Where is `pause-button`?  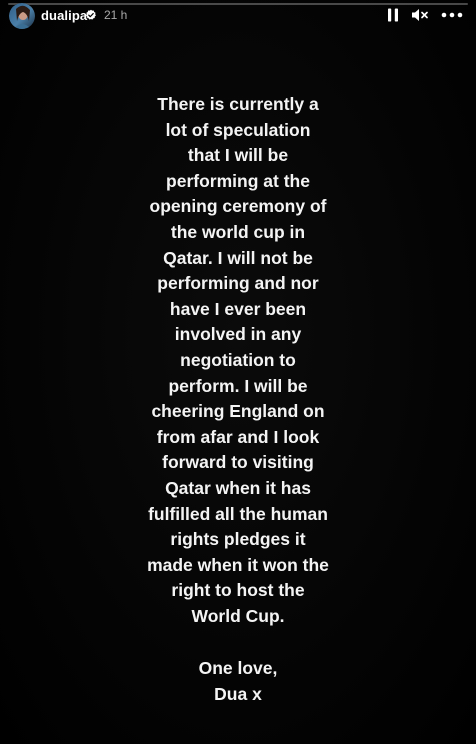
pause-button is located at coordinates (393, 15).